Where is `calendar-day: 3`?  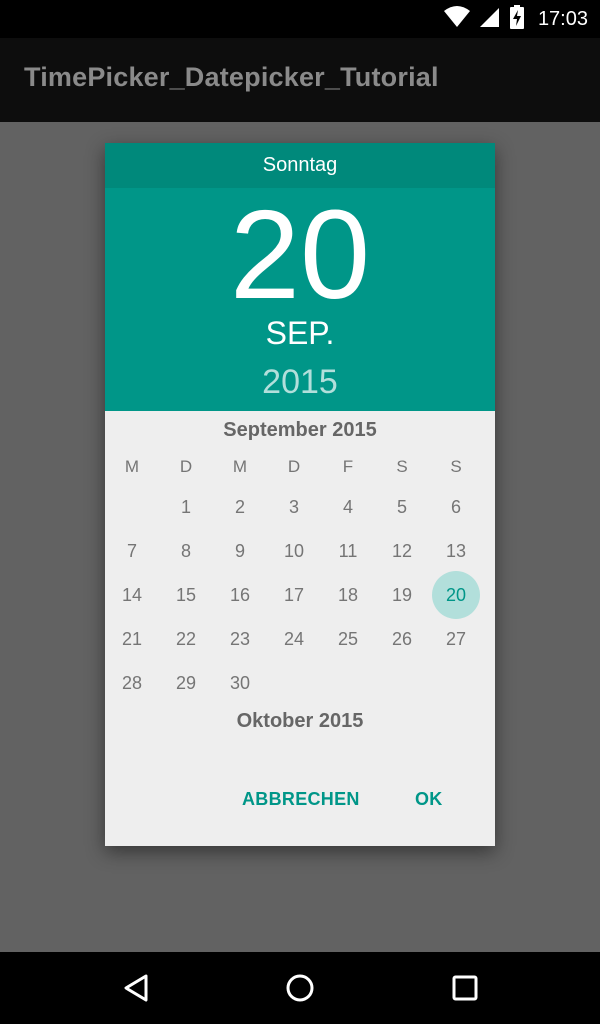
calendar-day: 3 is located at coordinates (294, 507).